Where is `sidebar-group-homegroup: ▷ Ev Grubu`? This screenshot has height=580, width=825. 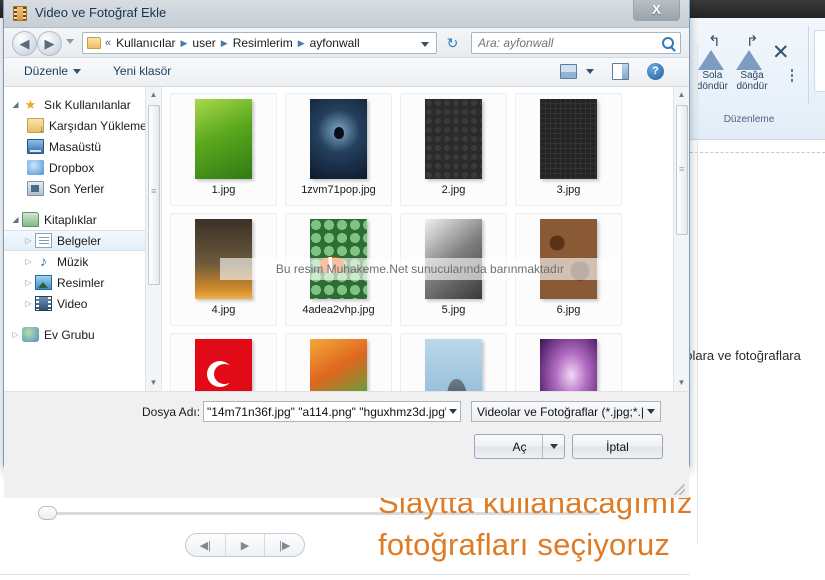 sidebar-group-homegroup: ▷ Ev Grubu is located at coordinates (82, 334).